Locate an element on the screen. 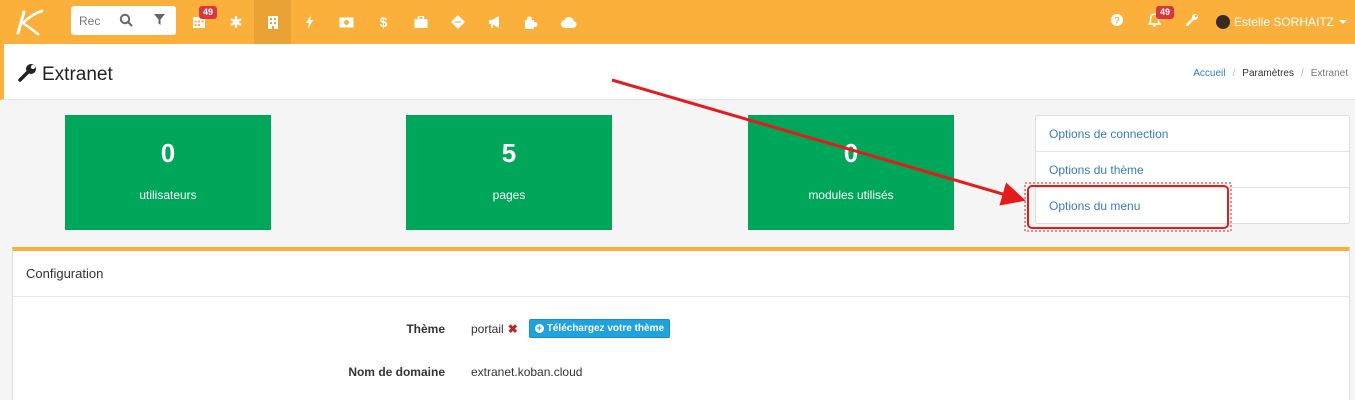 The width and height of the screenshot is (1355, 400). nav-bolt is located at coordinates (309, 22).